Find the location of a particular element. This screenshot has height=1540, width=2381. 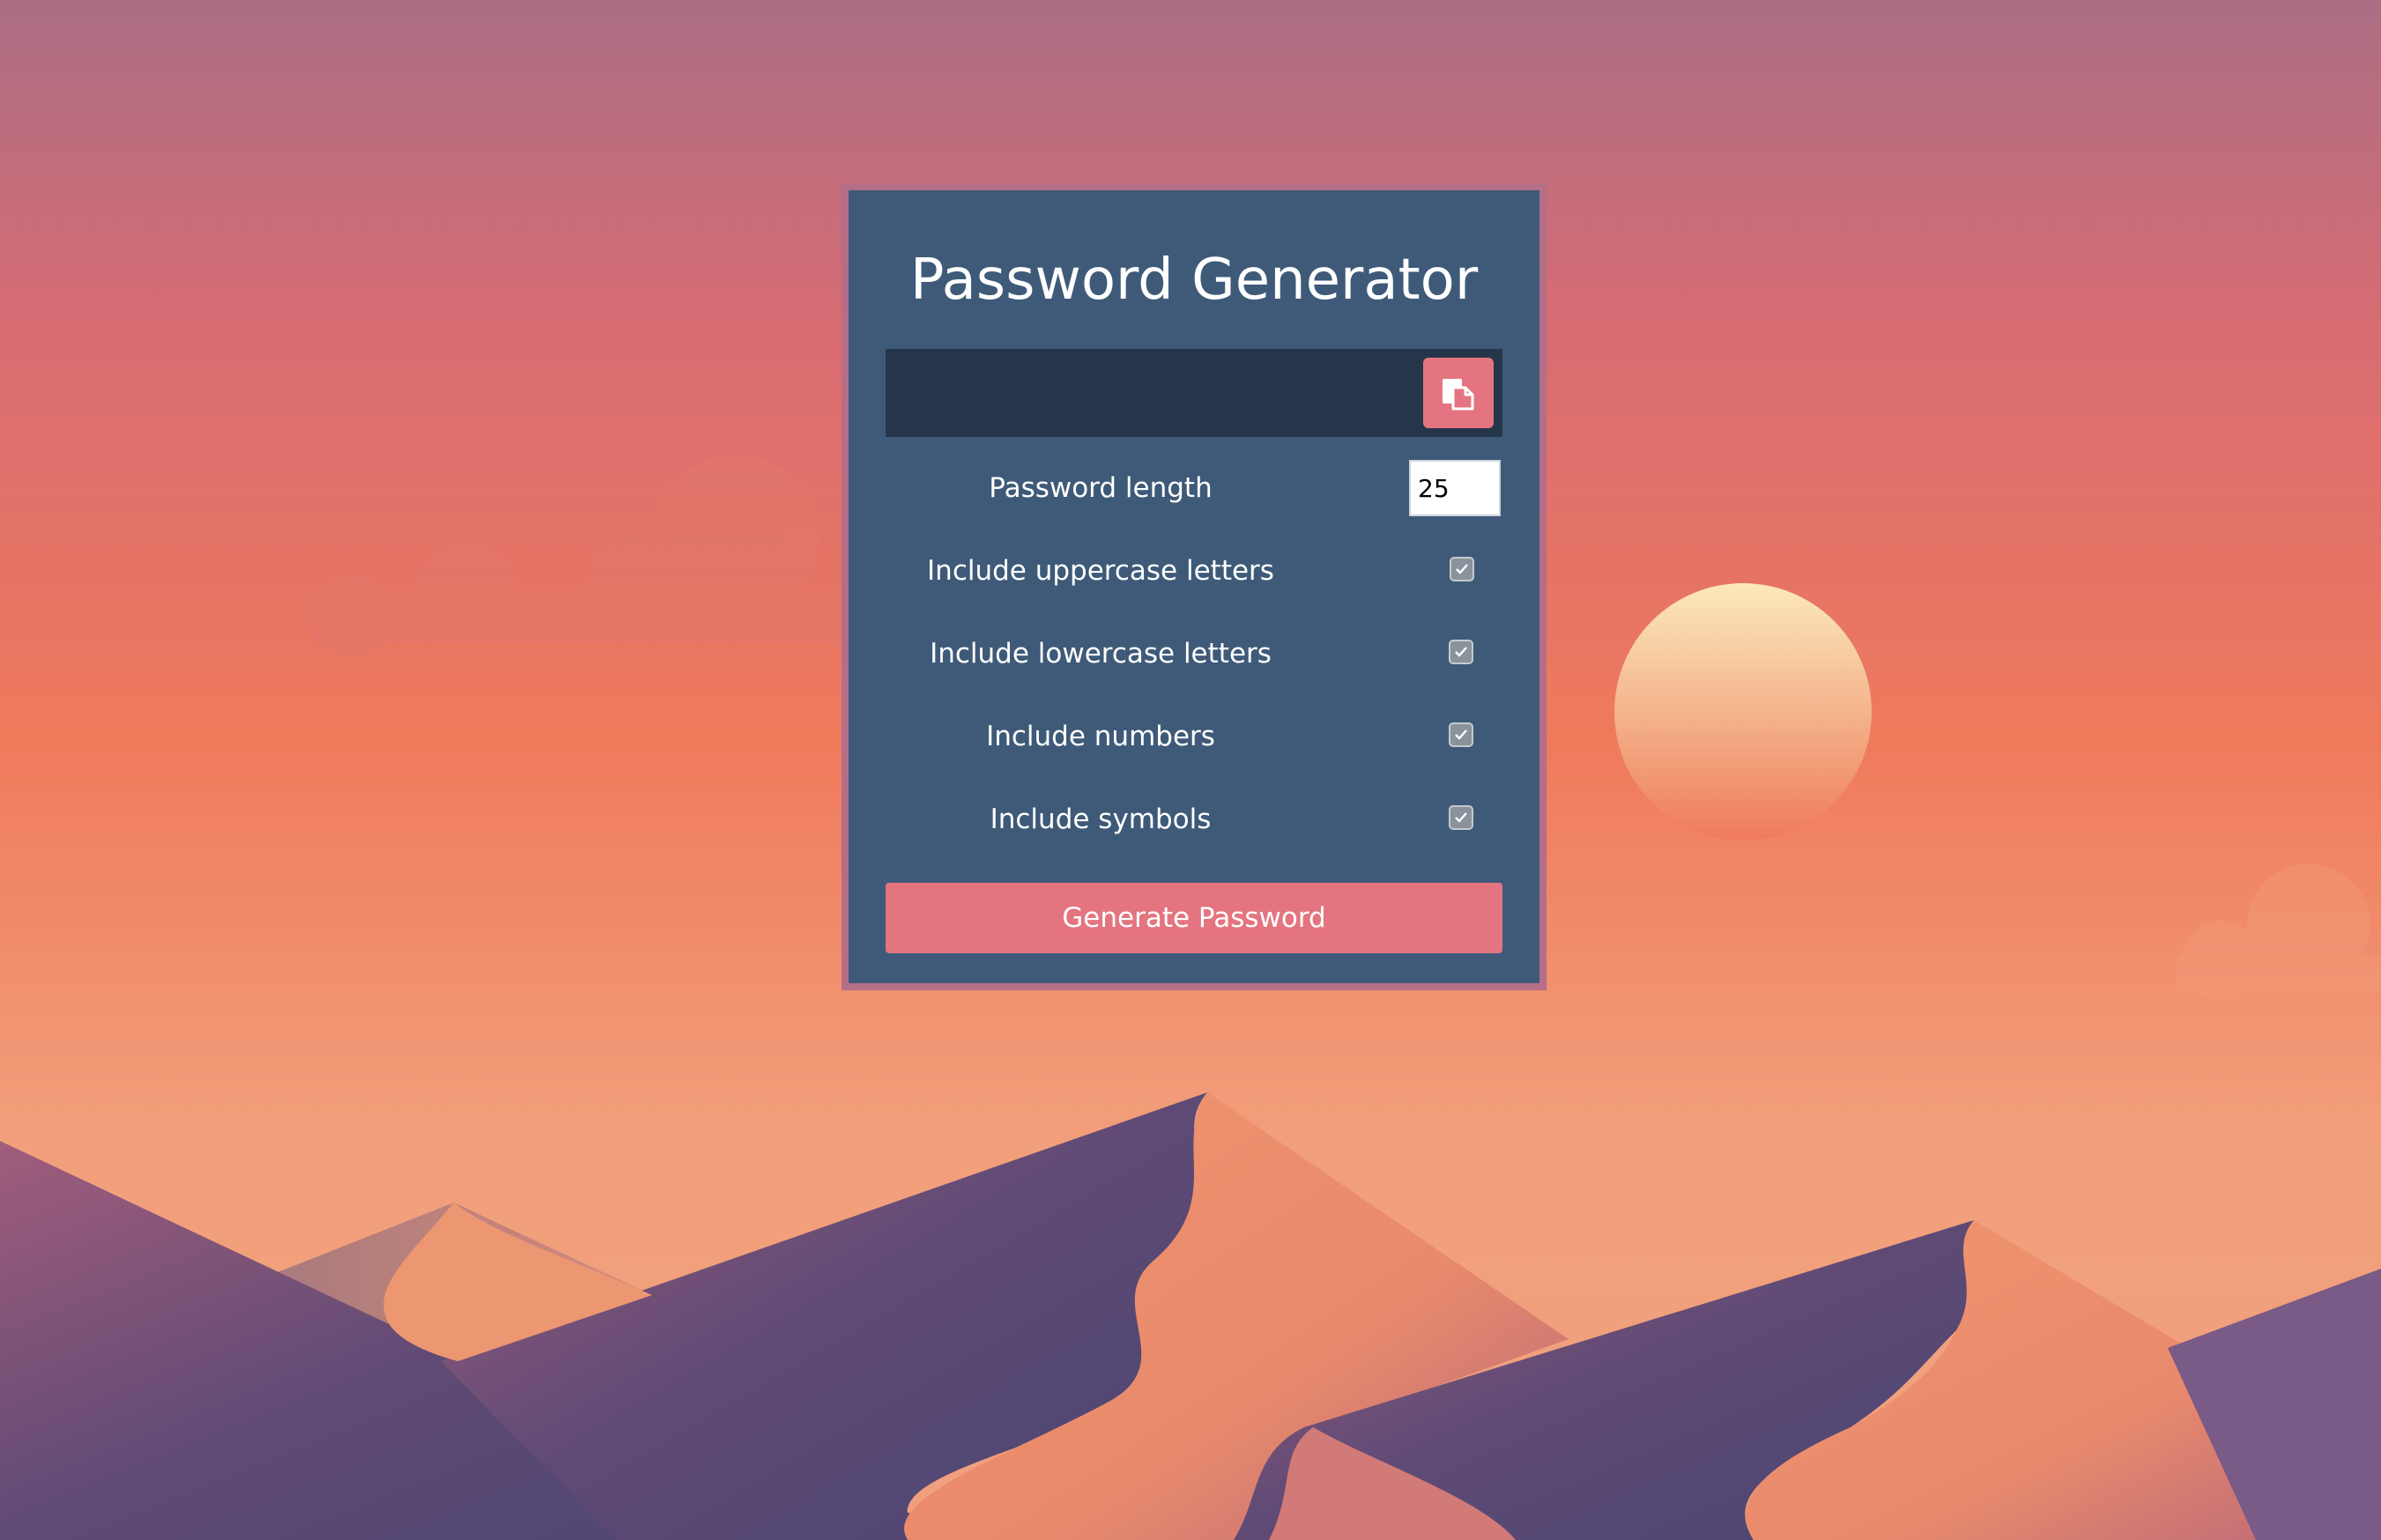

lowercase-checkbox is located at coordinates (1461, 652).